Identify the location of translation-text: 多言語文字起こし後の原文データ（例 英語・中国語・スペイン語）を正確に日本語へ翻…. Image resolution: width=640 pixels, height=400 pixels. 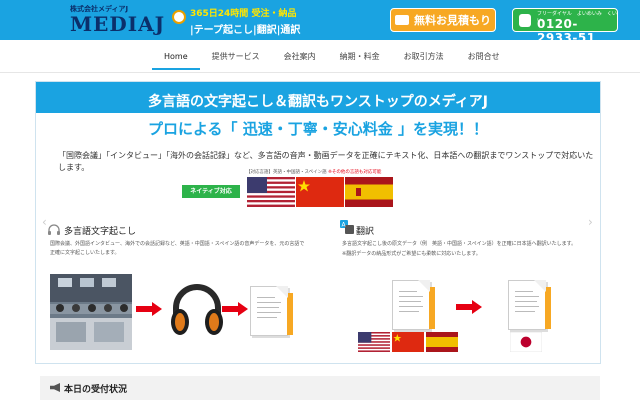
(459, 244).